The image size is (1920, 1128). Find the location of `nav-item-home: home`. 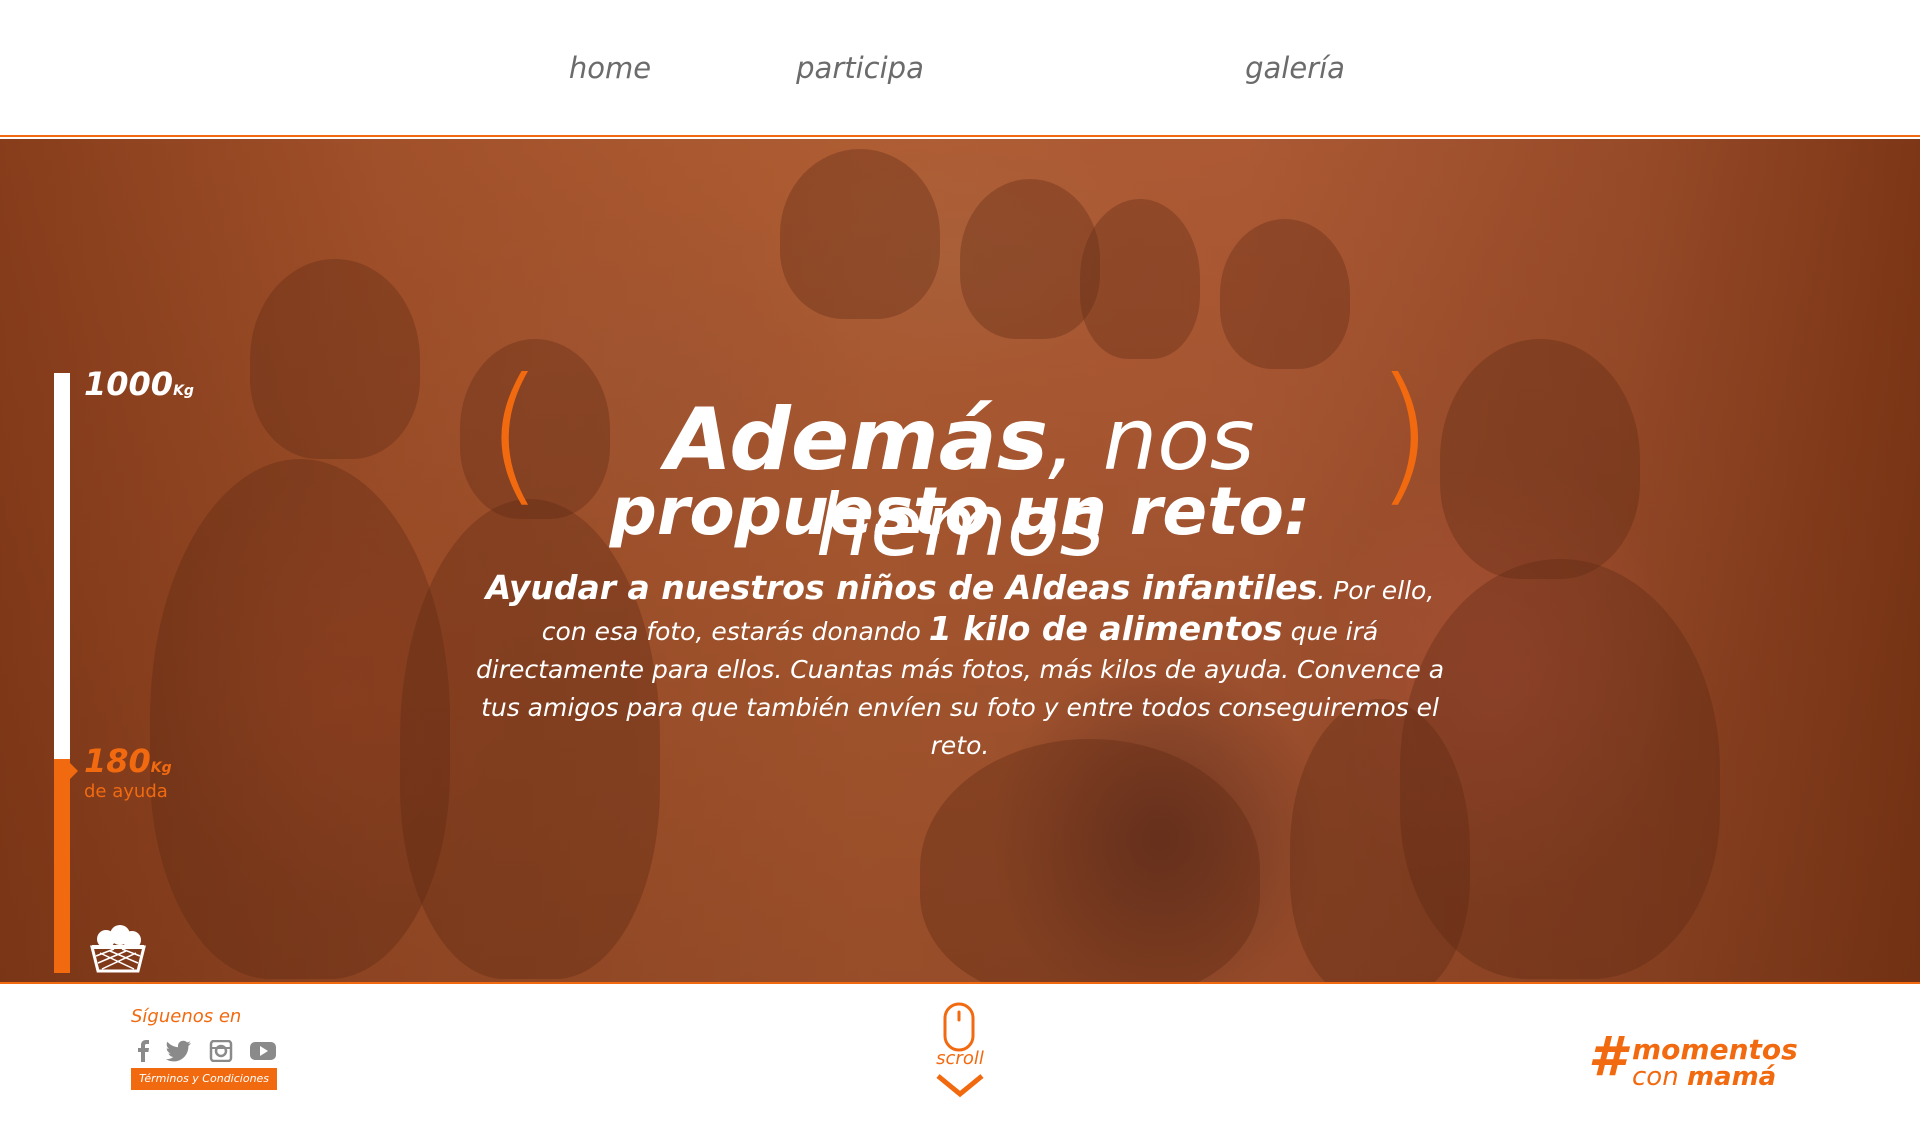

nav-item-home: home is located at coordinates (610, 68).